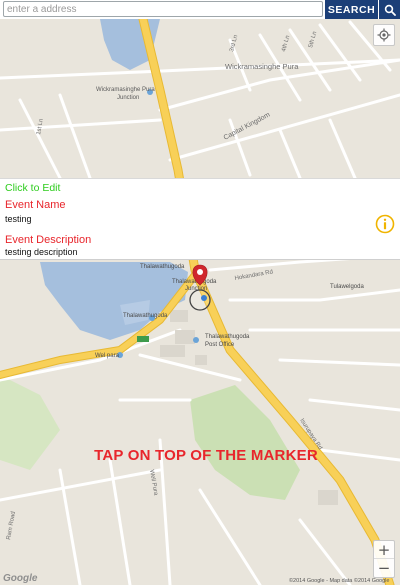 This screenshot has height=585, width=400. Describe the element at coordinates (351, 9) in the screenshot. I see `search-button: SEARCH` at that location.